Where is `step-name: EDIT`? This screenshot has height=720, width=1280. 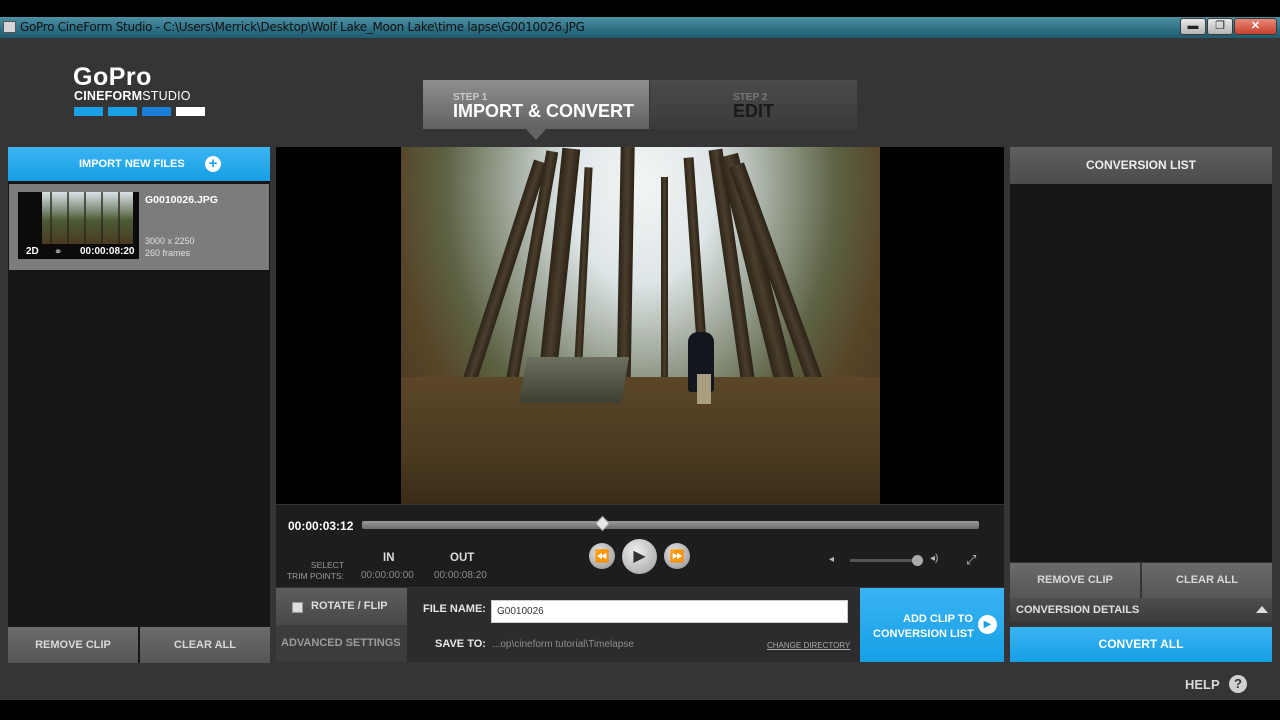 step-name: EDIT is located at coordinates (754, 111).